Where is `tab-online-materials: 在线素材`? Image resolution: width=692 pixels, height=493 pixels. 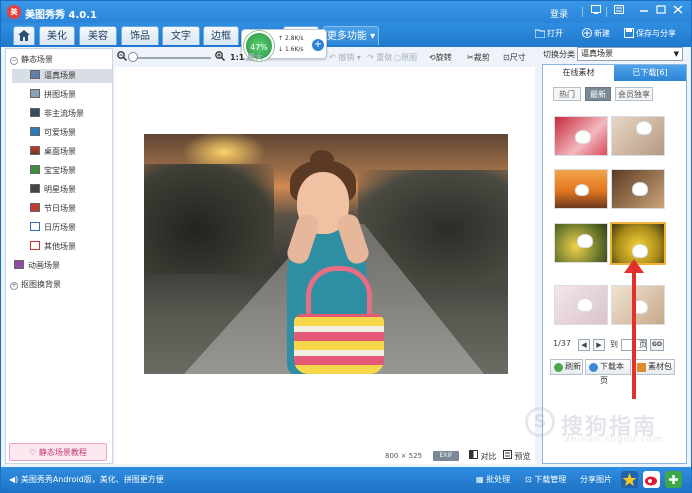 tab-online-materials: 在线素材 is located at coordinates (578, 73).